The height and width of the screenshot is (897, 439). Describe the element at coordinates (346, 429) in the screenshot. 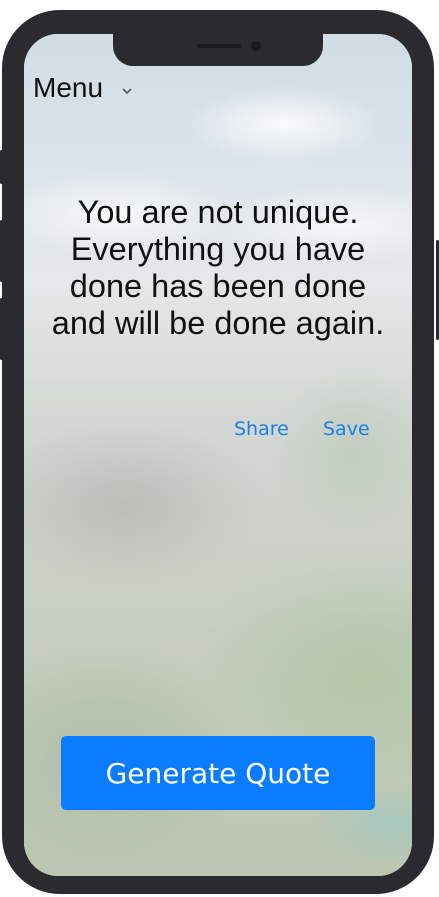

I see `save-link: Save` at that location.